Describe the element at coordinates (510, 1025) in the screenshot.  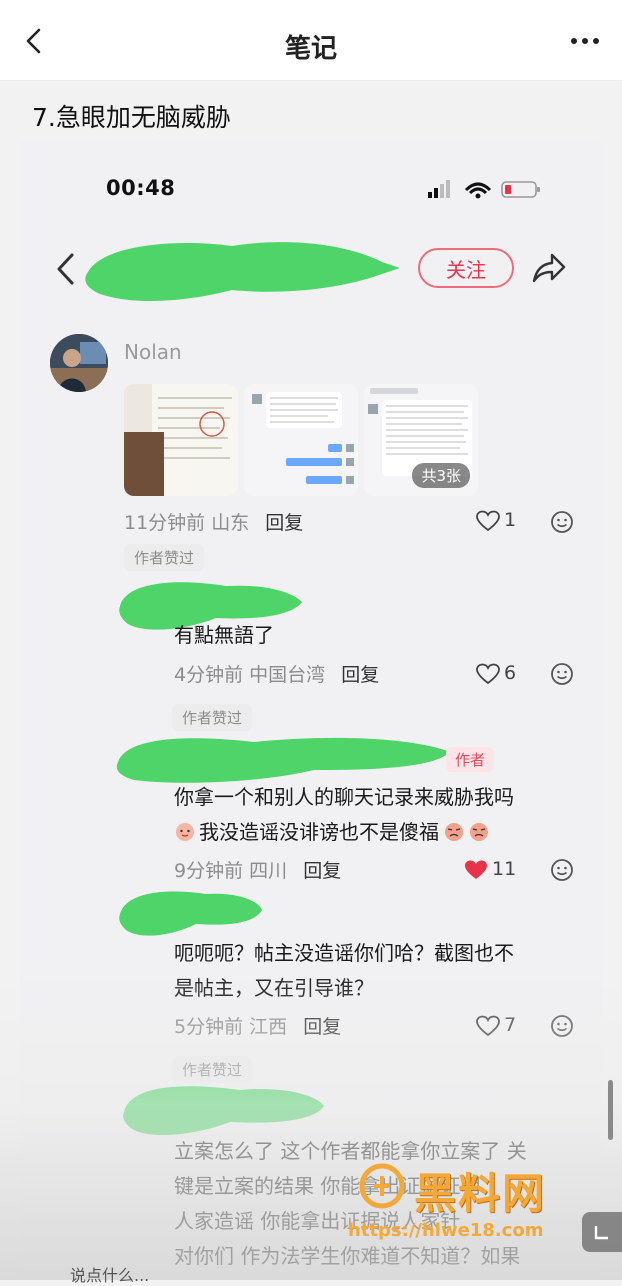
I see `like-count: 7` at that location.